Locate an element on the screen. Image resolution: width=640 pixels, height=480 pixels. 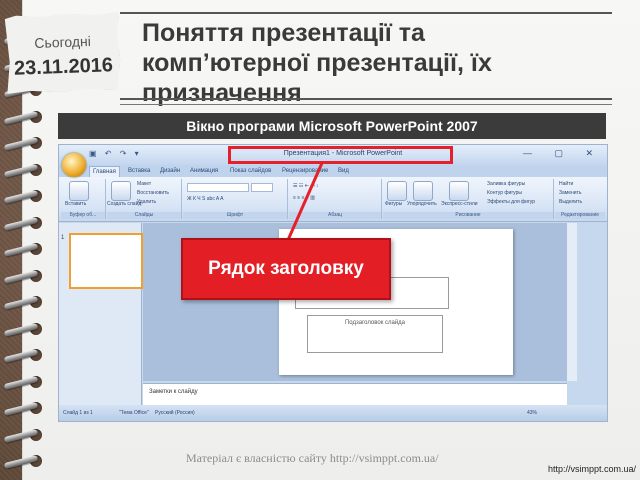
tab-view: Вид is located at coordinates (343, 171).